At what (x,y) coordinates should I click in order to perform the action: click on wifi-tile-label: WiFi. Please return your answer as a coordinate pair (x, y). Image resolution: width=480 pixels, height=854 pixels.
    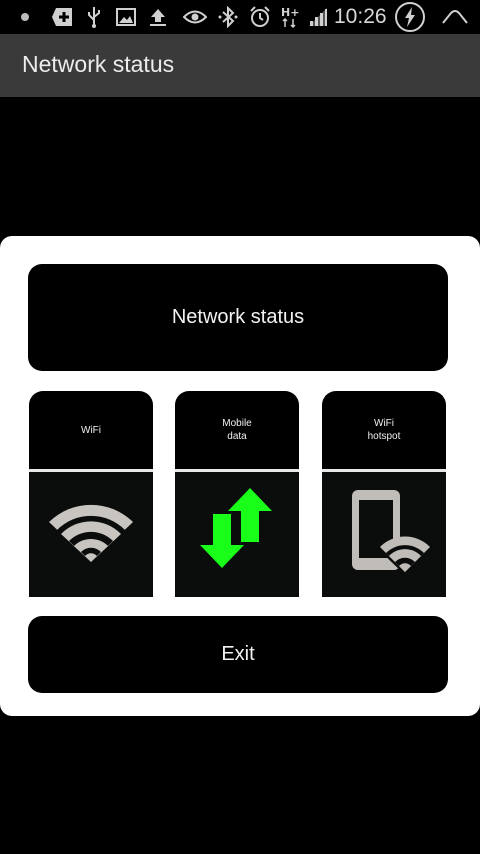
    Looking at the image, I should click on (91, 430).